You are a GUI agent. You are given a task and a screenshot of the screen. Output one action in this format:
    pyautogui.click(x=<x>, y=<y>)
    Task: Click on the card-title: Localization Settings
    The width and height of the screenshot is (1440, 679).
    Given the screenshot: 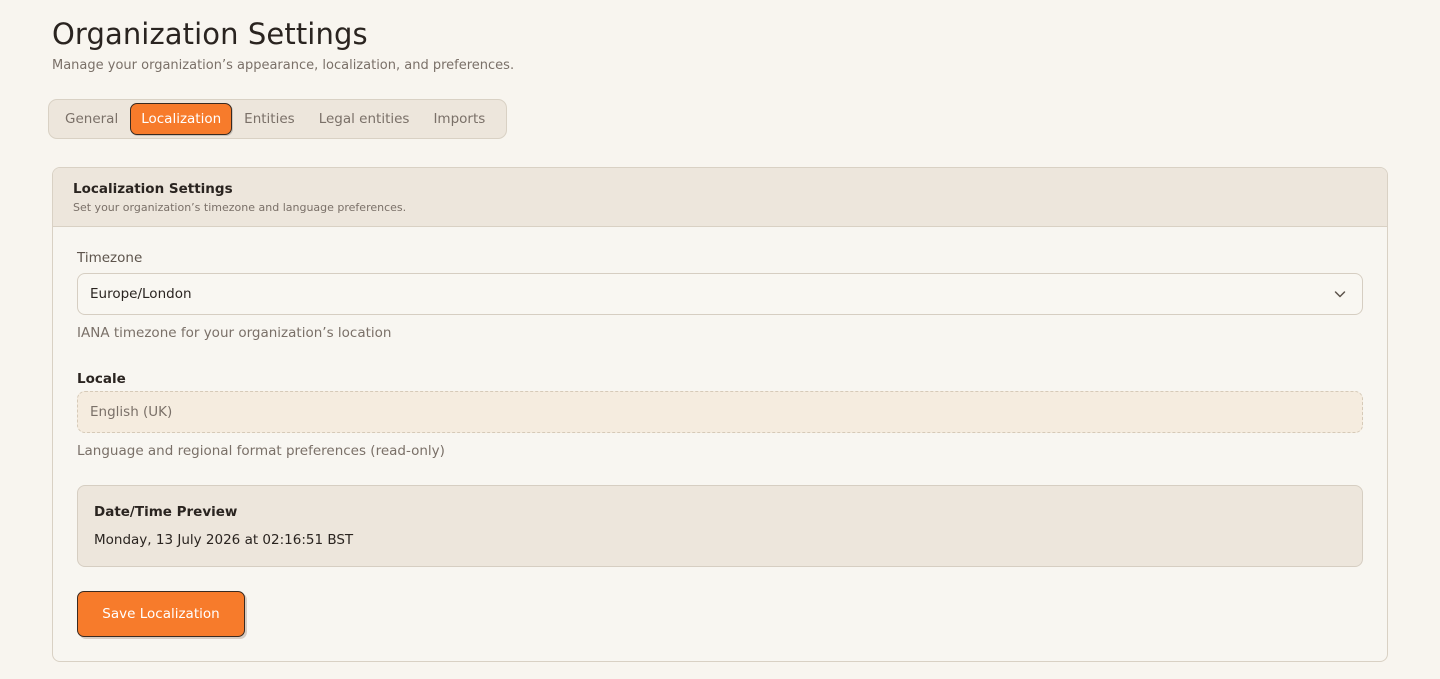 What is the action you would take?
    pyautogui.click(x=153, y=189)
    